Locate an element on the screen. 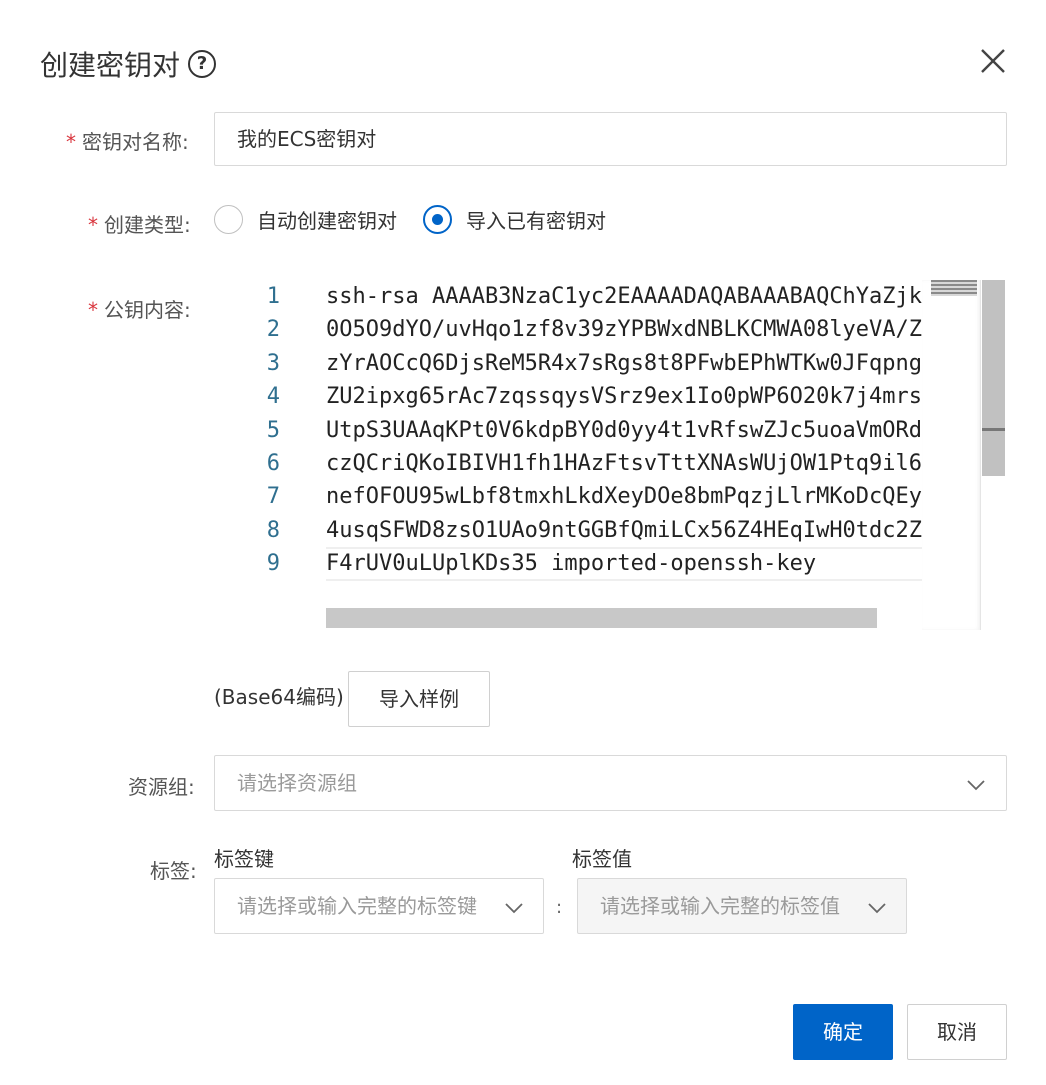  line-number: 7 is located at coordinates (273, 497).